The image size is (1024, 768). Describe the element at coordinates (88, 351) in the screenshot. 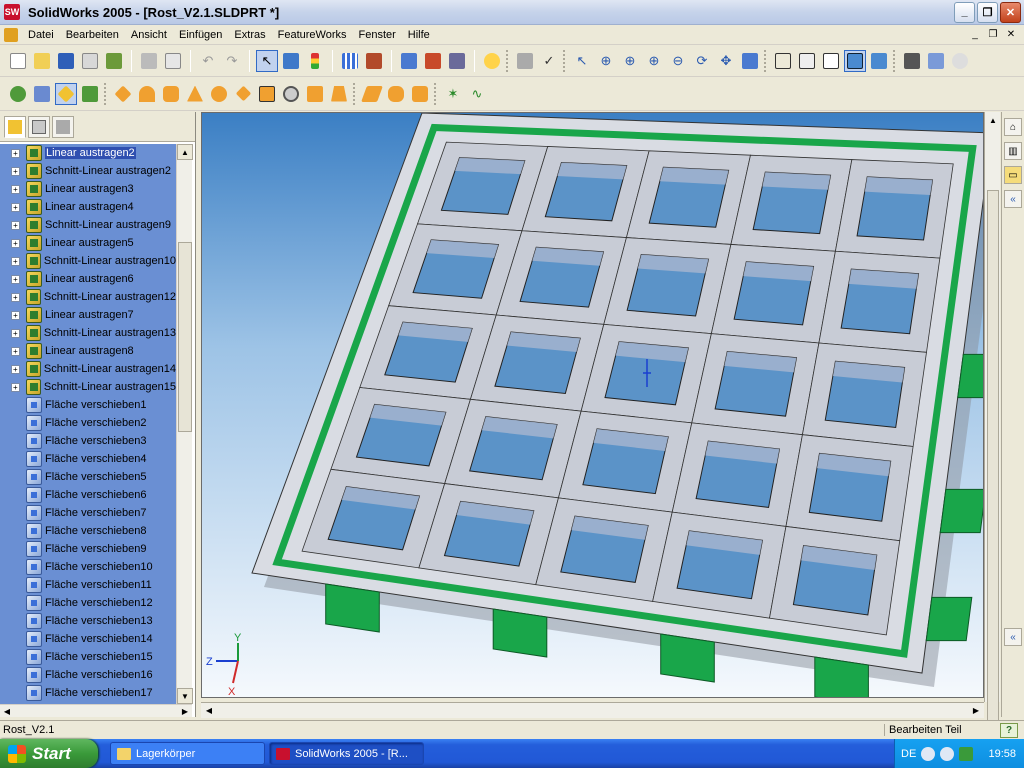

I see `tree-item: + Linear austragen8` at that location.